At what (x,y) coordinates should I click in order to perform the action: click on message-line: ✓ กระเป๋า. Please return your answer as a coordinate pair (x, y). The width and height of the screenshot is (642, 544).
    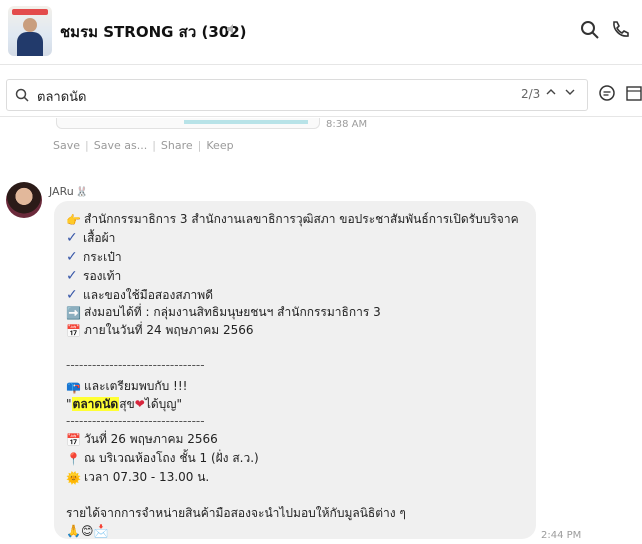
    Looking at the image, I should click on (94, 257).